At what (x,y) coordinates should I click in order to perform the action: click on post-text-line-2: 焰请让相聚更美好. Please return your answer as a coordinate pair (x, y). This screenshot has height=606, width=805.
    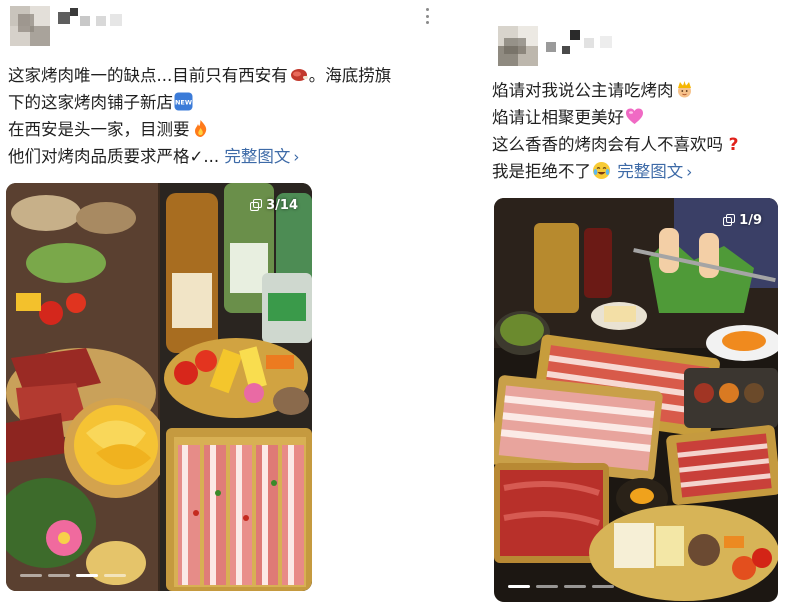
    Looking at the image, I should click on (618, 117).